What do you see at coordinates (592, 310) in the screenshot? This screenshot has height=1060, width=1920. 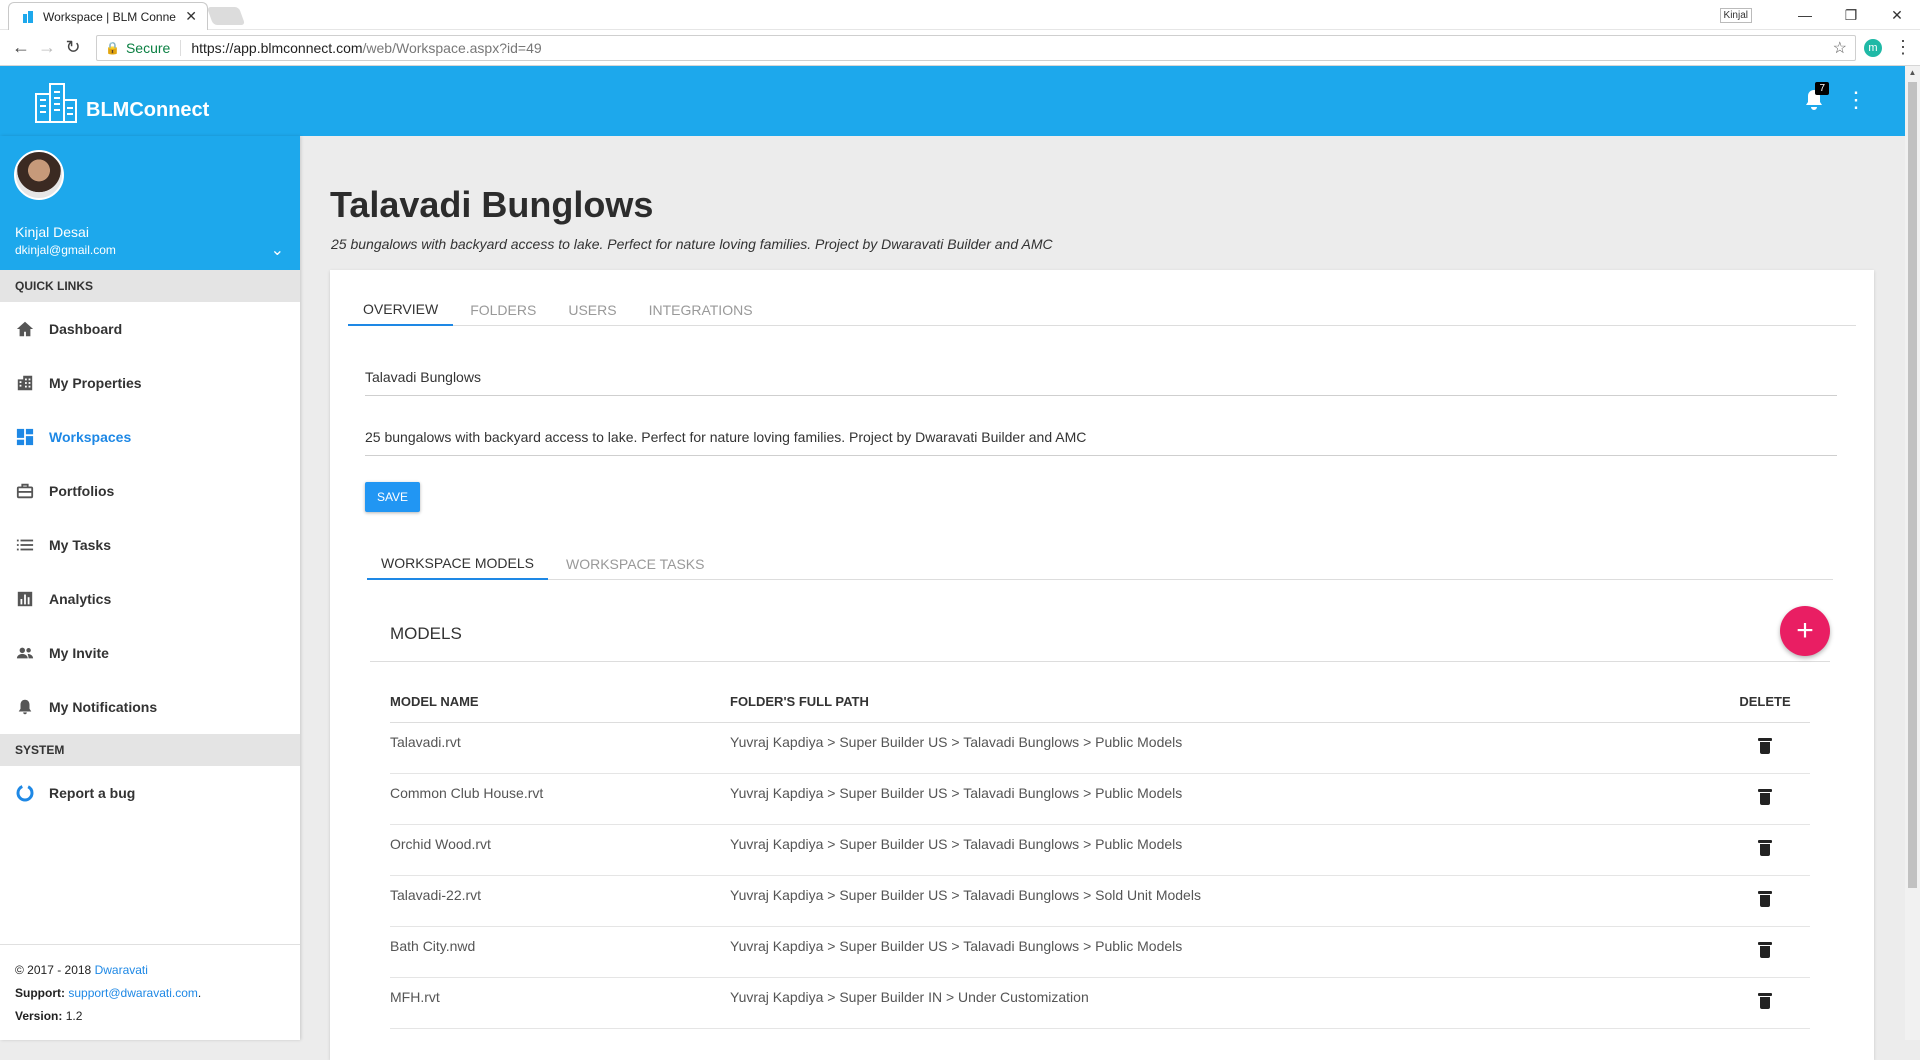 I see `tab-users: USERS` at bounding box center [592, 310].